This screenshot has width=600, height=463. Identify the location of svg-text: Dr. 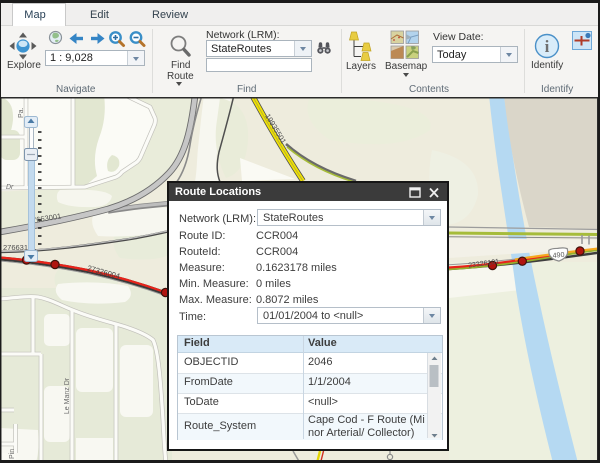
(10, 187).